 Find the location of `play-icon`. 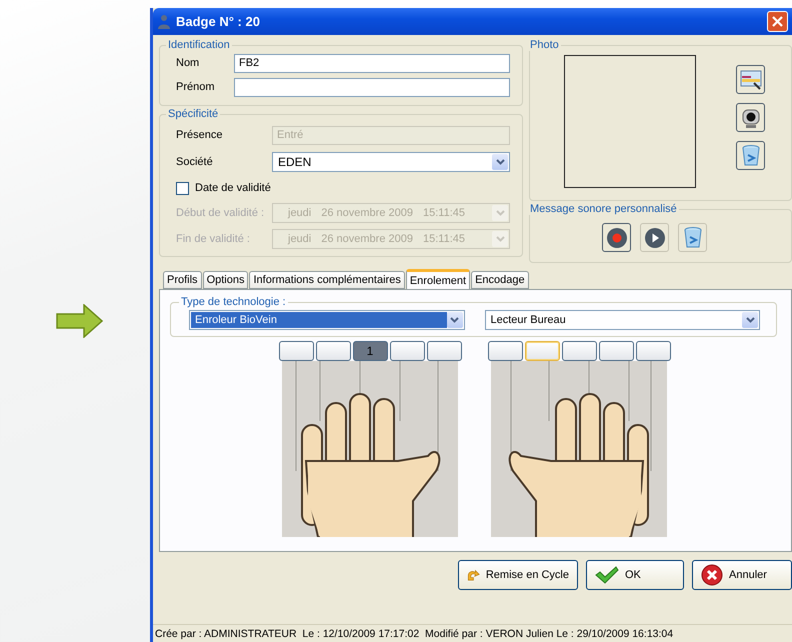

play-icon is located at coordinates (655, 237).